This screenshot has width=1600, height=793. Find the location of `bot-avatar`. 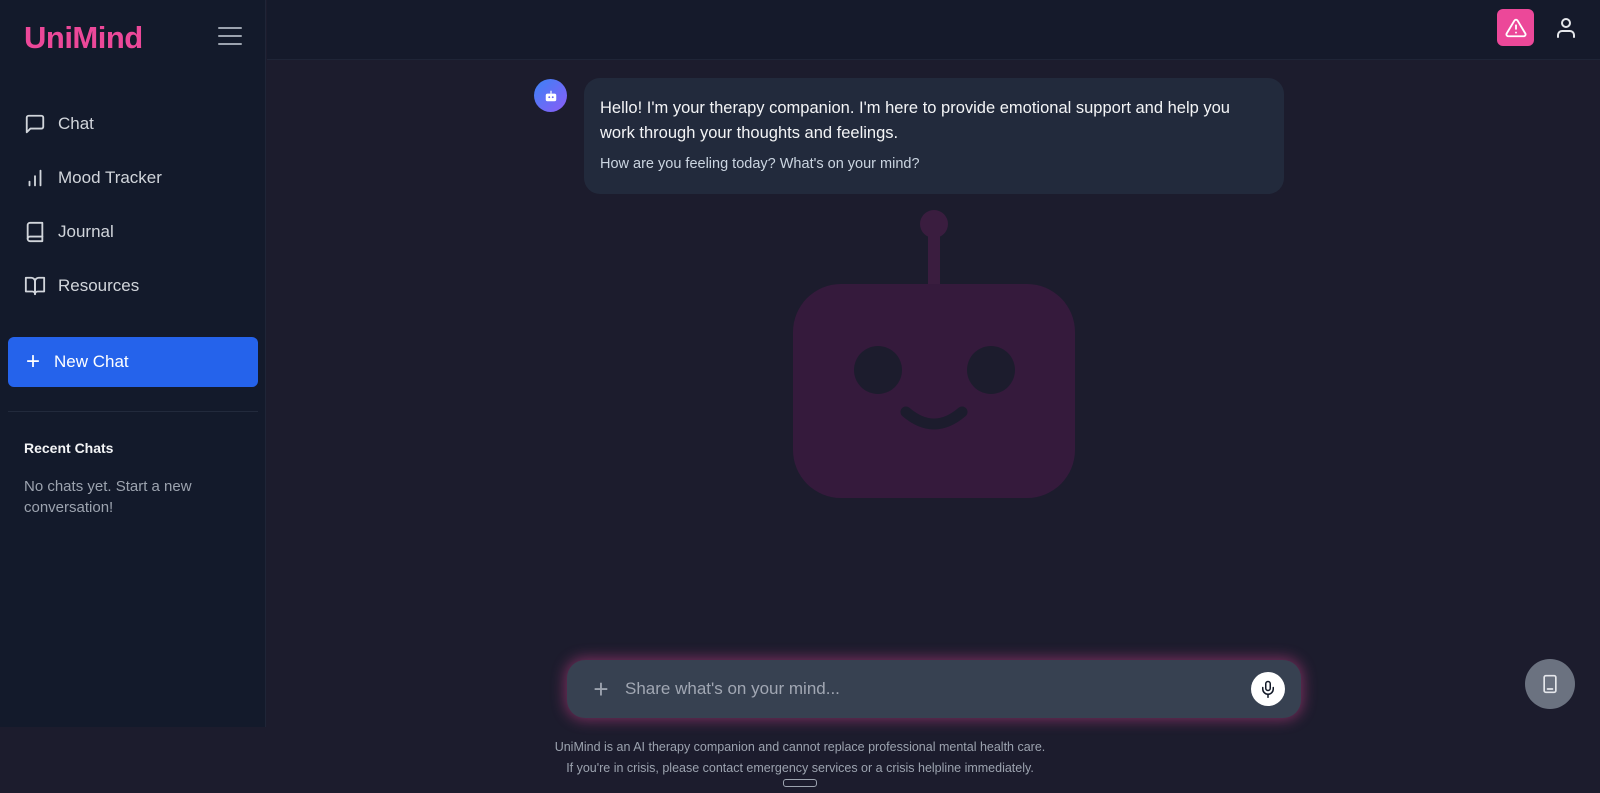

bot-avatar is located at coordinates (550, 95).